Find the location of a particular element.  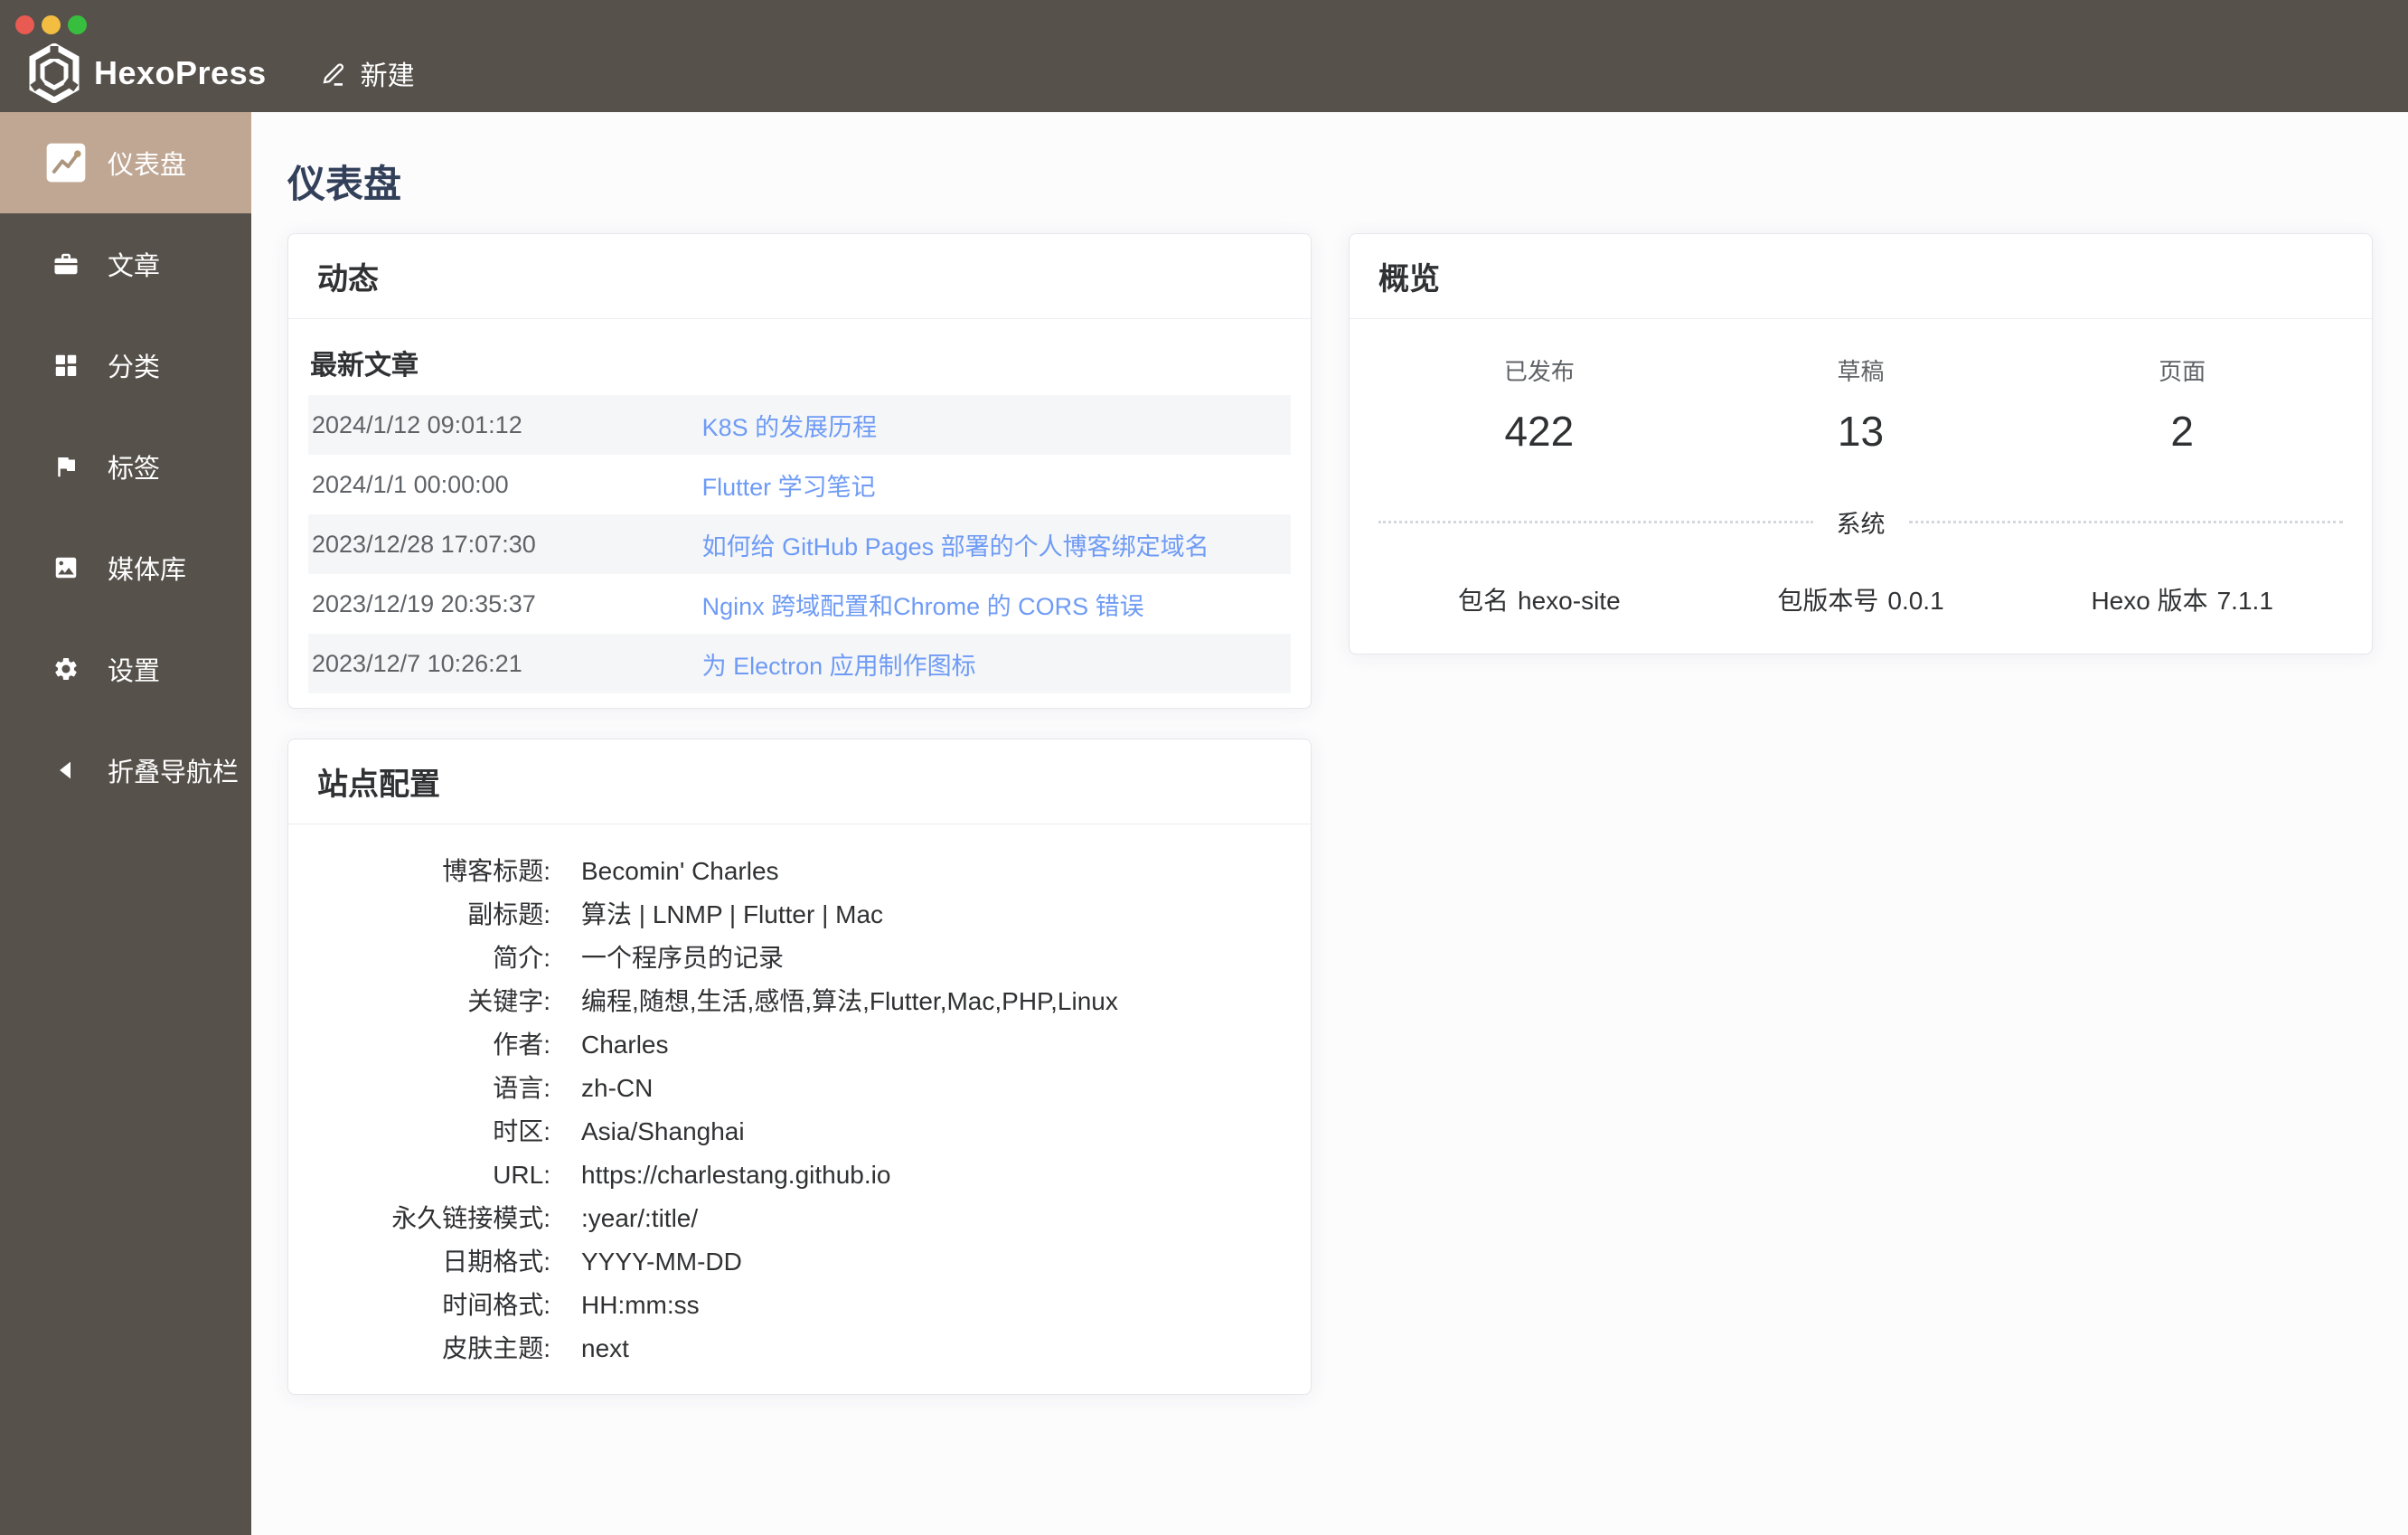

gear-icon is located at coordinates (66, 669).